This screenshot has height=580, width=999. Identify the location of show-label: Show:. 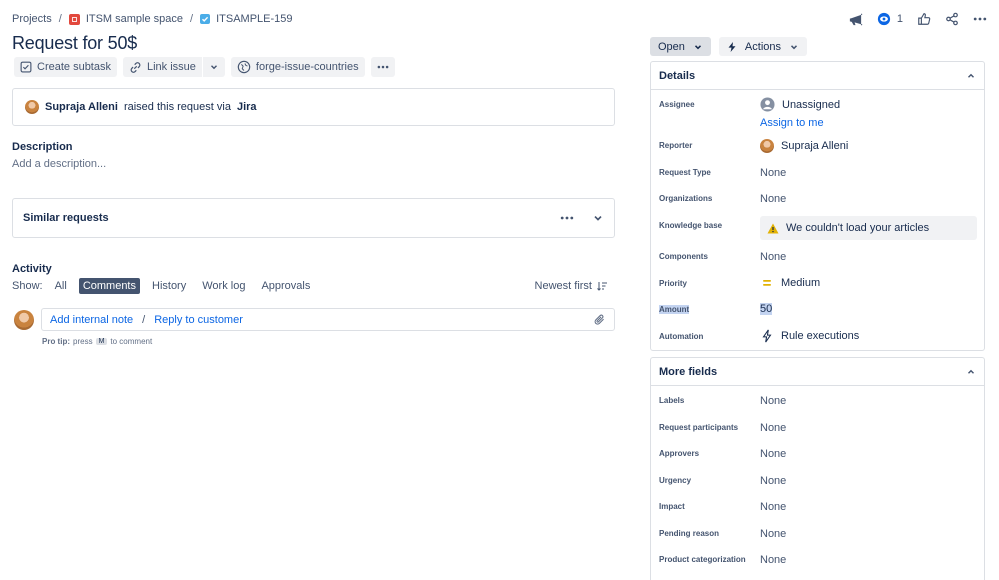
(27, 286).